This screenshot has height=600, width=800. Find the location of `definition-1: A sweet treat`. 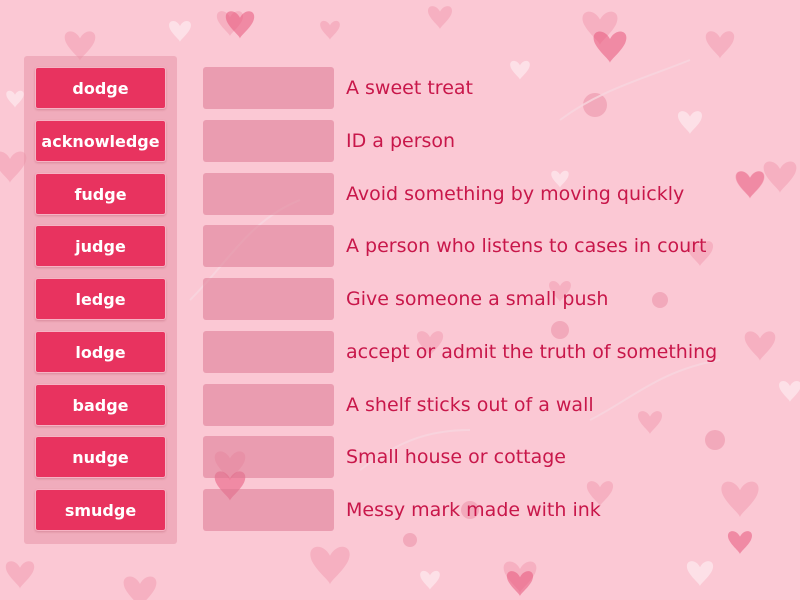

definition-1: A sweet treat is located at coordinates (409, 88).